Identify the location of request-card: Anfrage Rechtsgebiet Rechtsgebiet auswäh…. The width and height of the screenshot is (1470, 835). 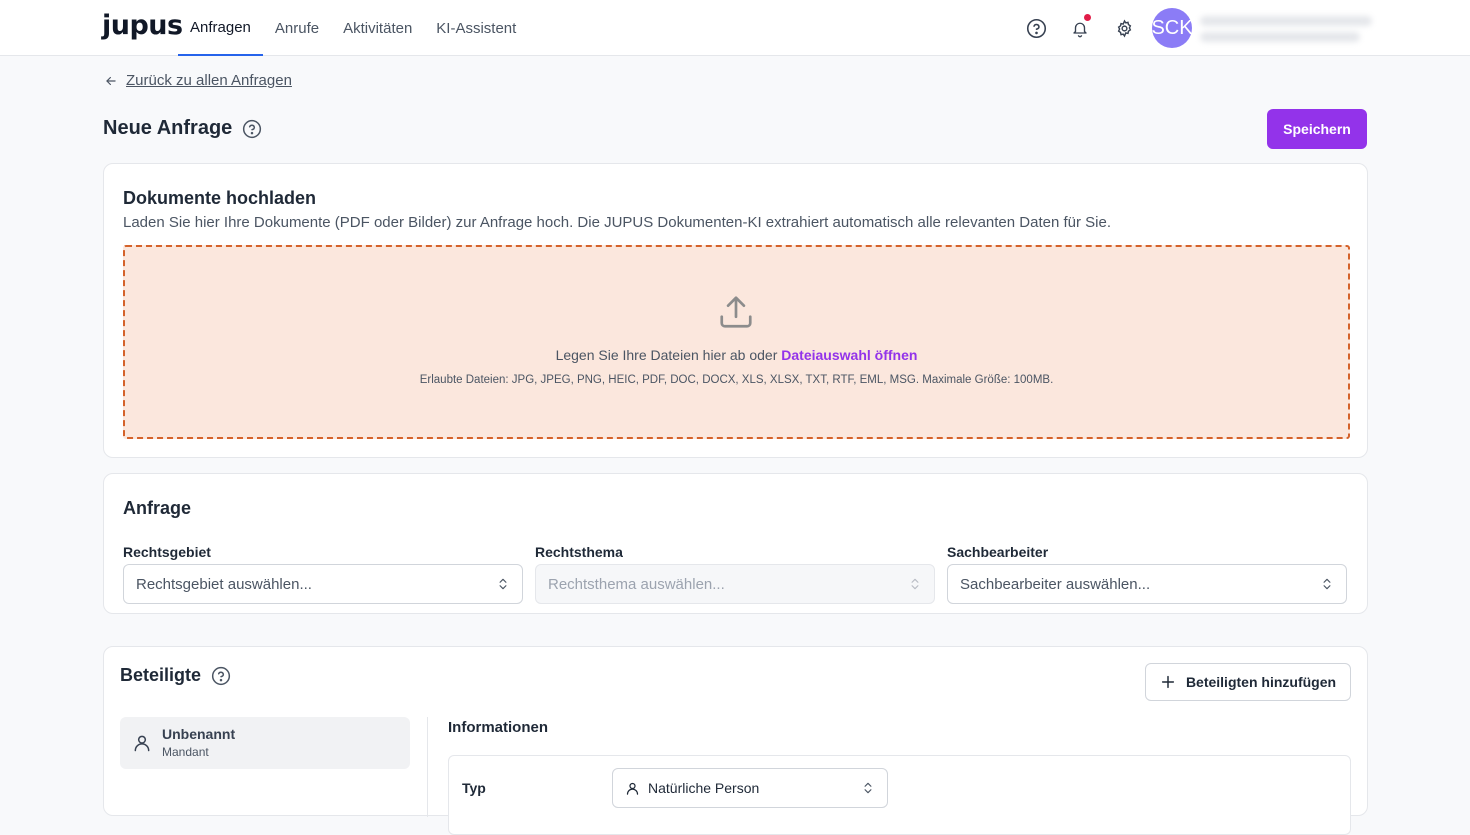
(735, 543).